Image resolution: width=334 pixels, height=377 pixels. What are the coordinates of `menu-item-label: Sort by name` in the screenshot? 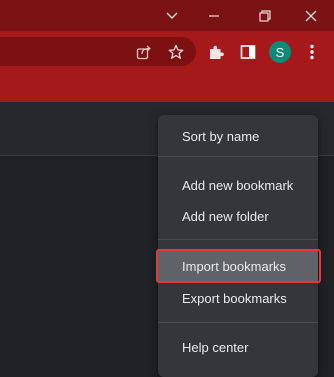 It's located at (221, 136).